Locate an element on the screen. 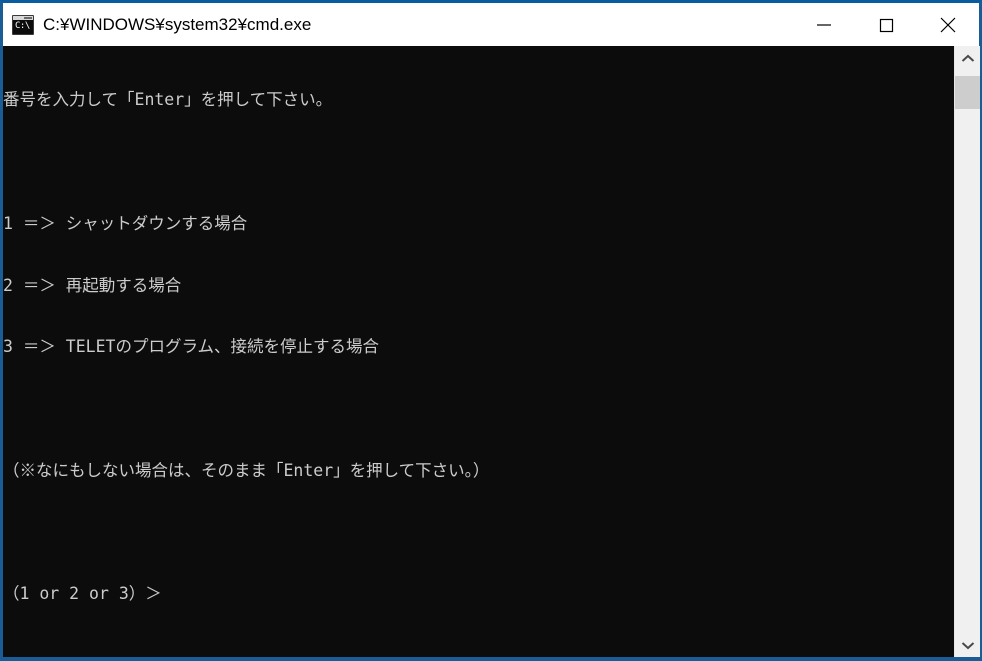  cmd-icon-label: C:\ is located at coordinates (22, 25).